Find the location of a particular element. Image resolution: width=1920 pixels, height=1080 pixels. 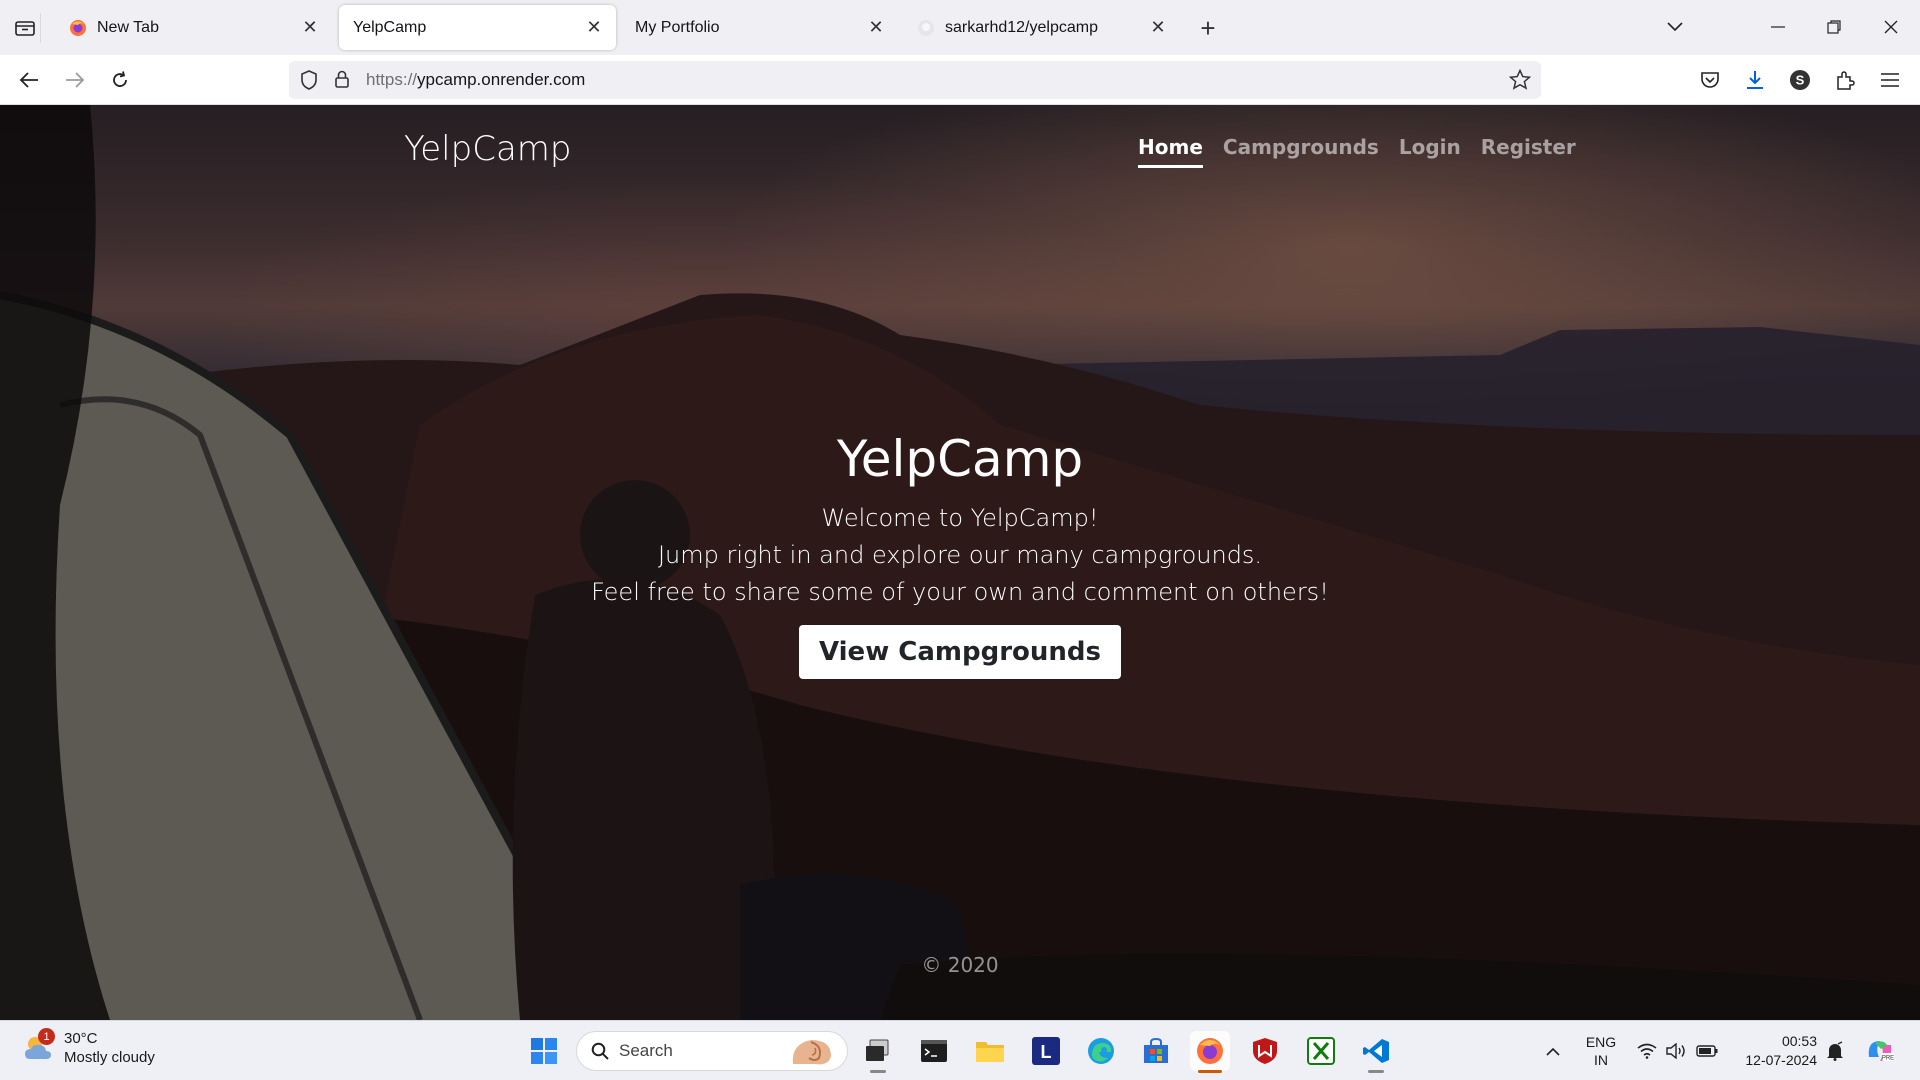

site-footer: © 2020 is located at coordinates (960, 965).